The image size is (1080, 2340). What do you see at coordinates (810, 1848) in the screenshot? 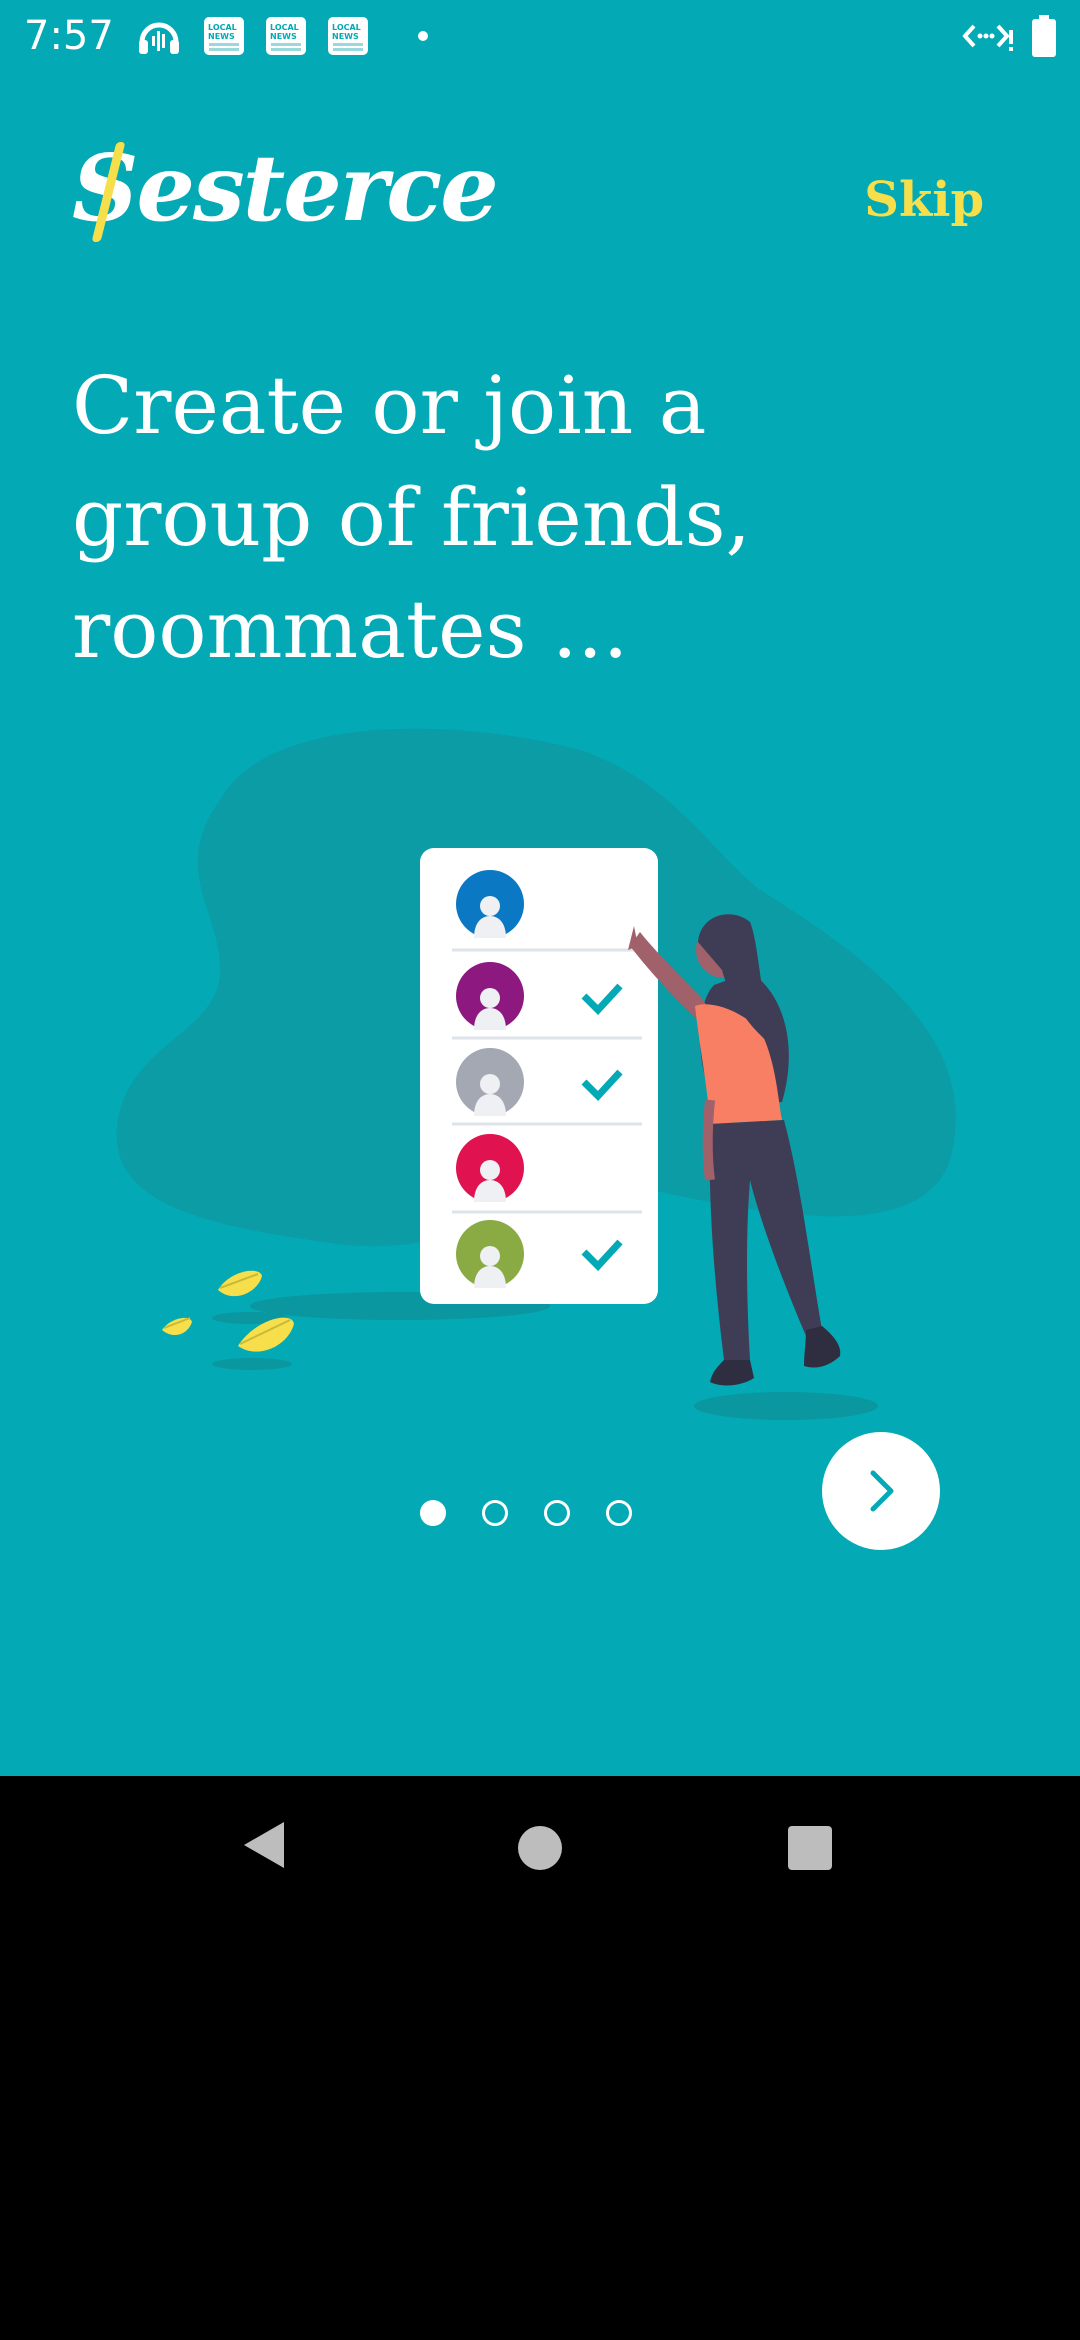
I see `recents-icon` at bounding box center [810, 1848].